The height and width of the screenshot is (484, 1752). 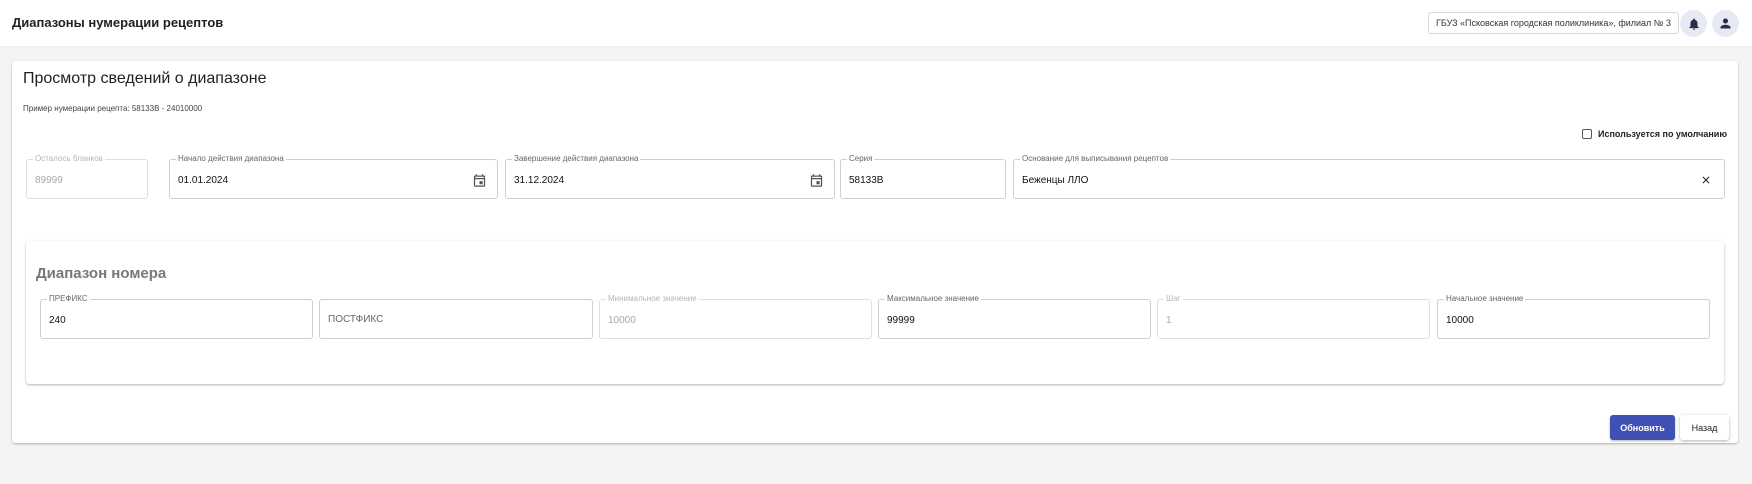 I want to click on end-date-field: Завершение действия диапазона 31.12.2024, so click(x=670, y=176).